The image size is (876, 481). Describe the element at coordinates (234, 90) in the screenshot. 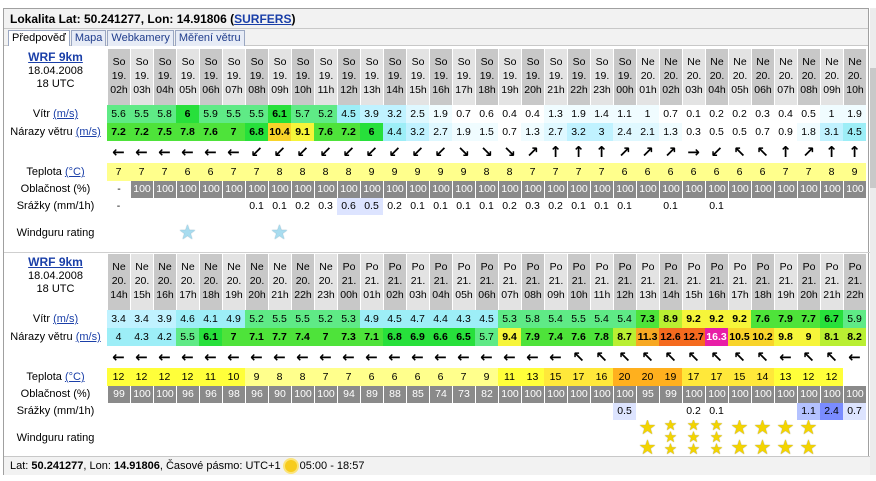

I see `hour: 07h` at that location.